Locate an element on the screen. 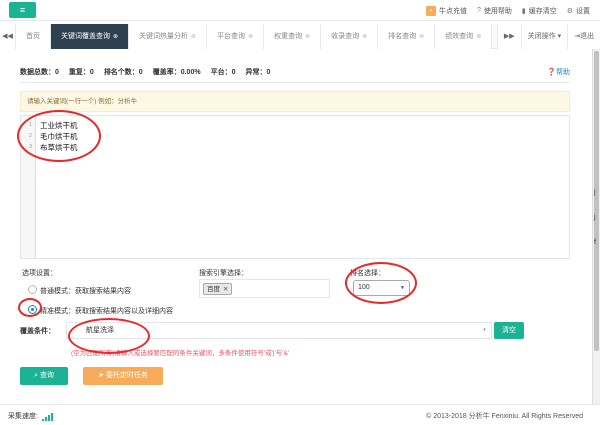  tab-home: 首页 is located at coordinates (33, 36).